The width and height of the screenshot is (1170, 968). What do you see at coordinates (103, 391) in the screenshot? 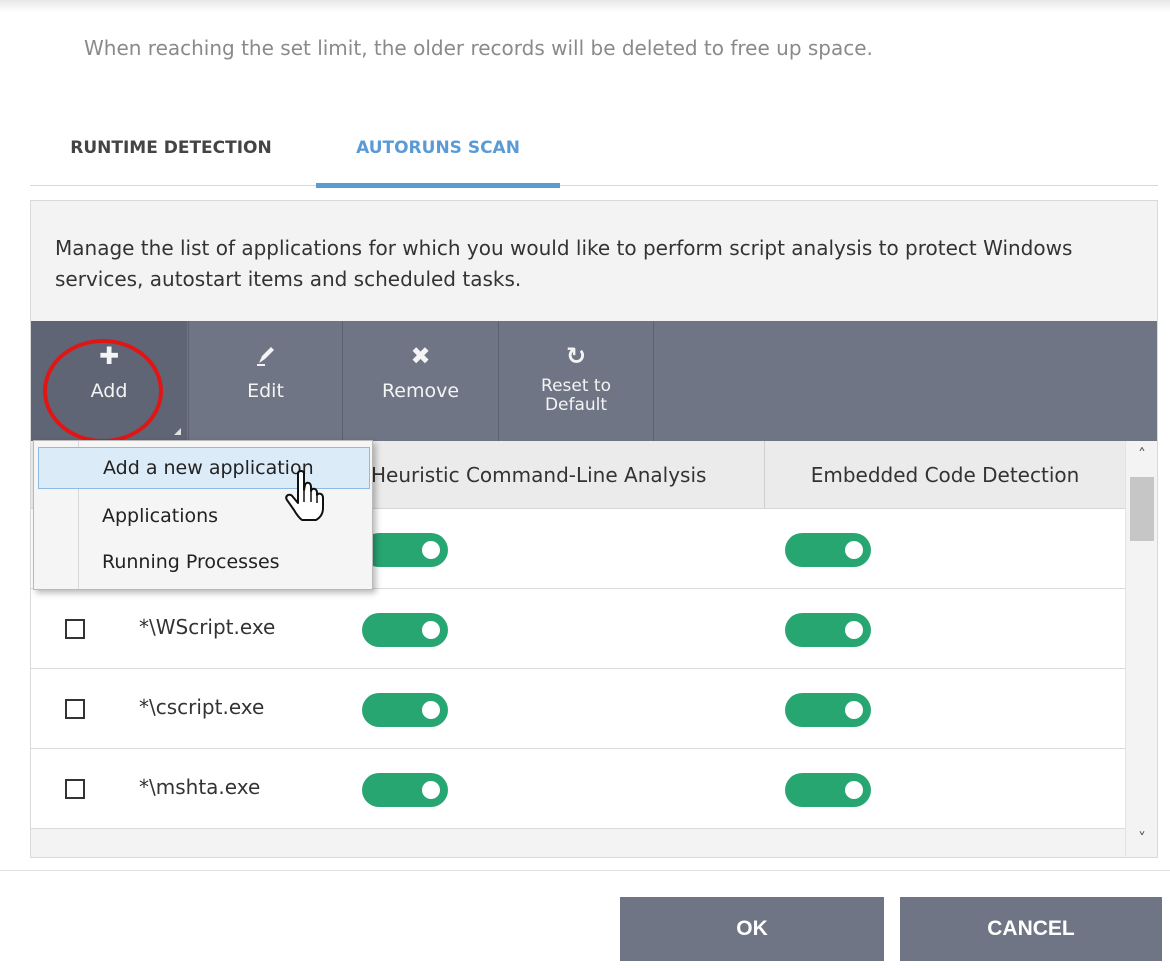
I see `highlight-circle` at bounding box center [103, 391].